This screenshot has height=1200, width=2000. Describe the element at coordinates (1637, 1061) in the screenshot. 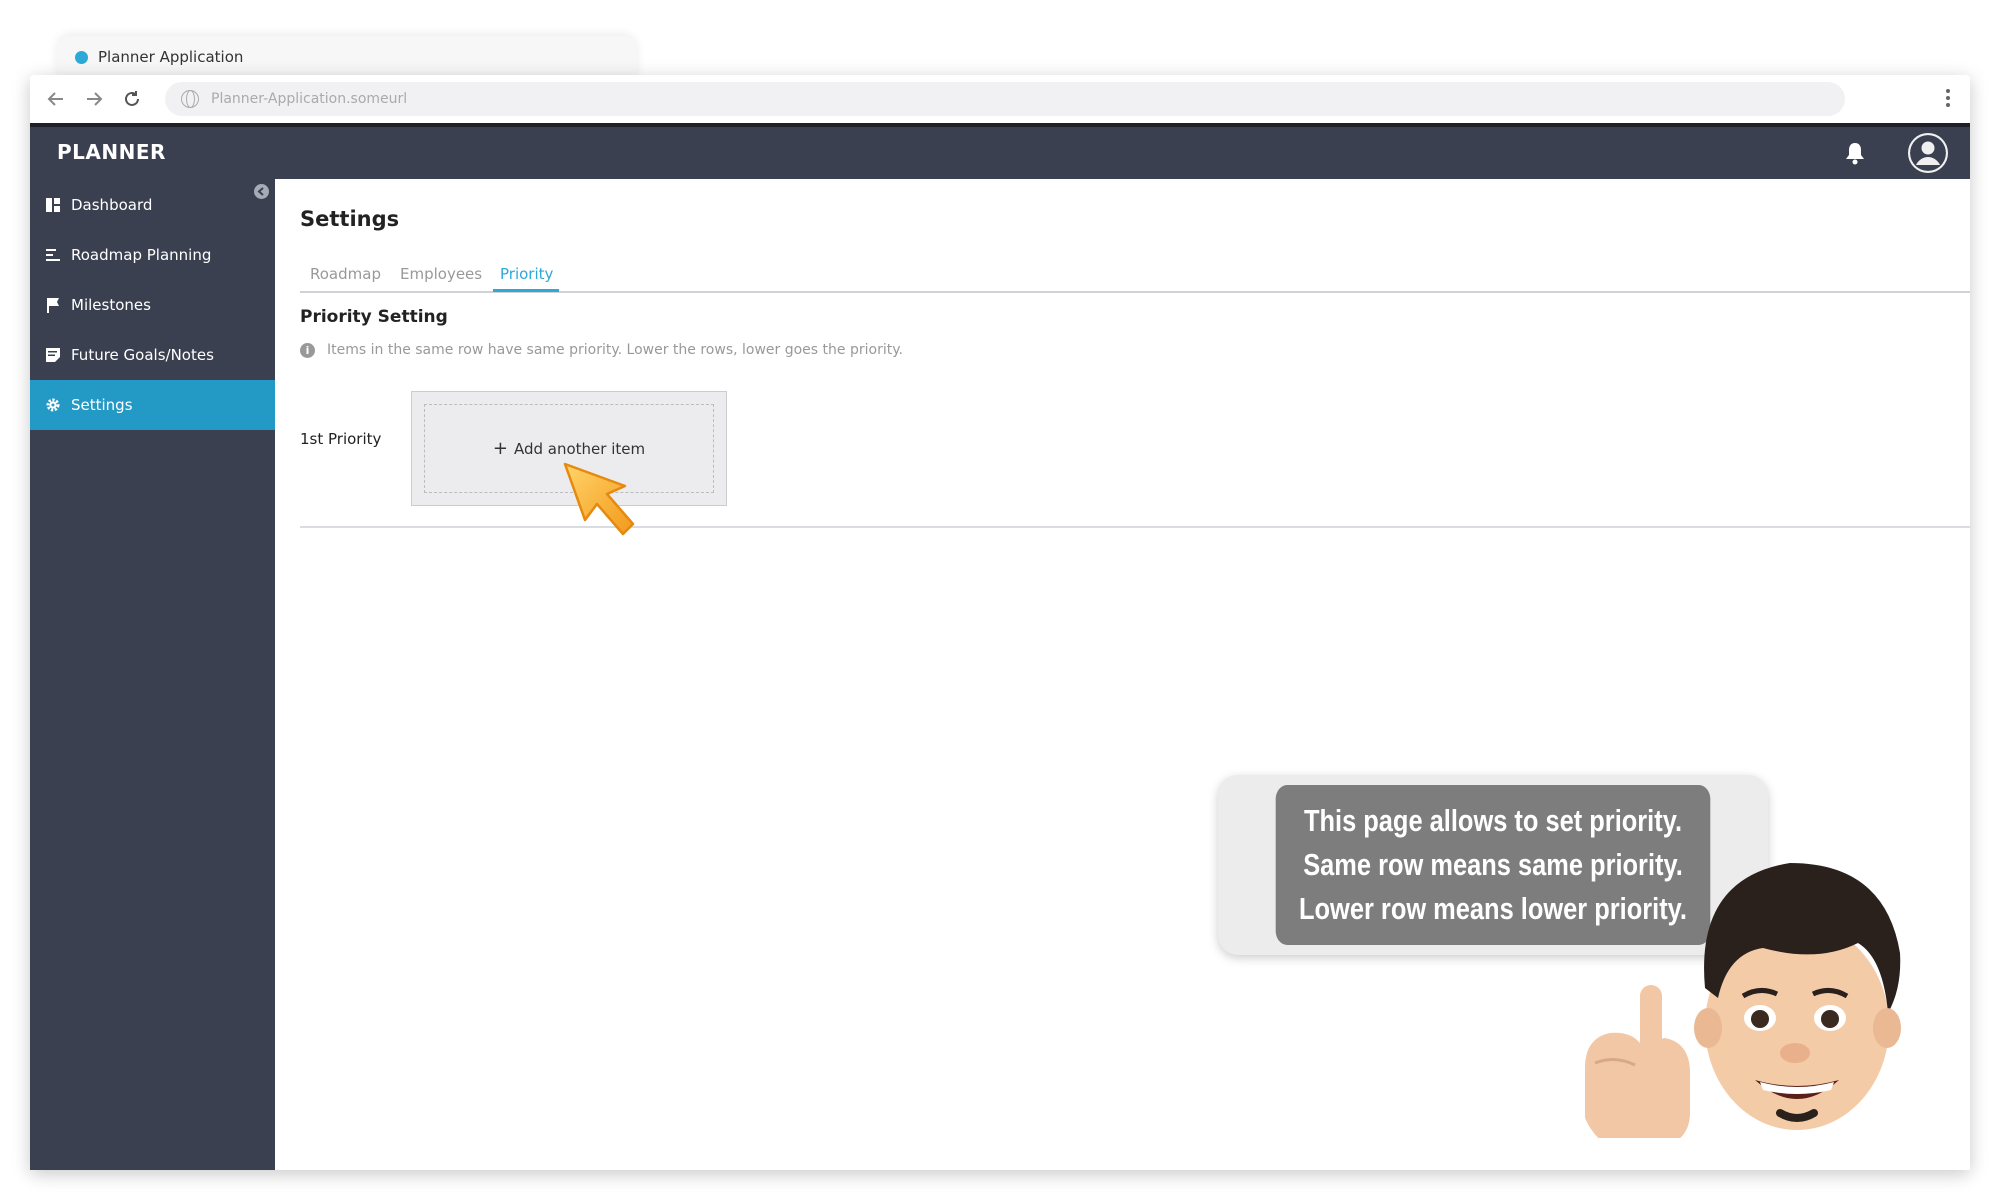

I see `pointing-hand-icon` at that location.